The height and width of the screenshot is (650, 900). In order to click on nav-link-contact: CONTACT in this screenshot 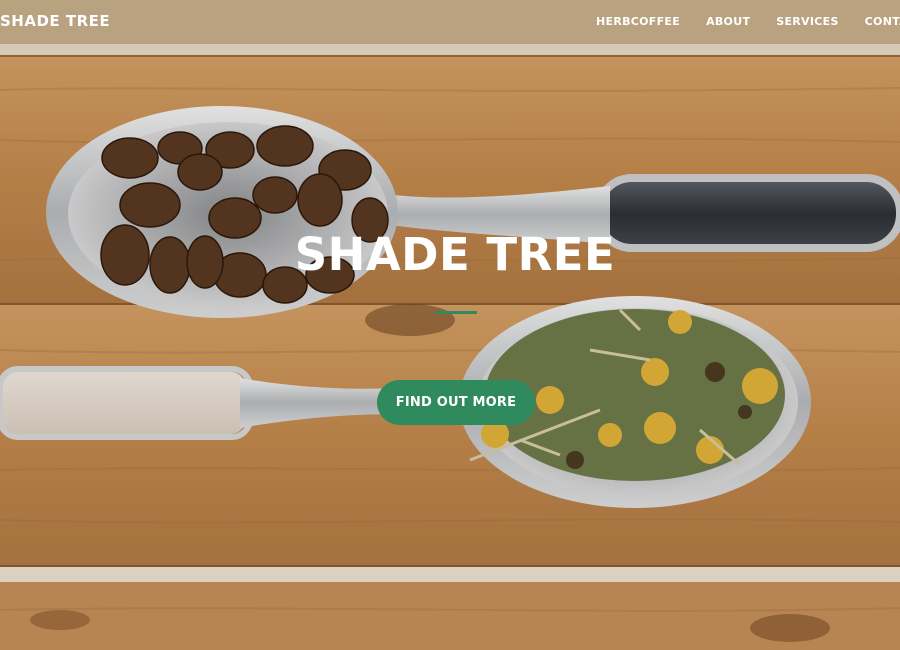, I will do `click(882, 21)`.